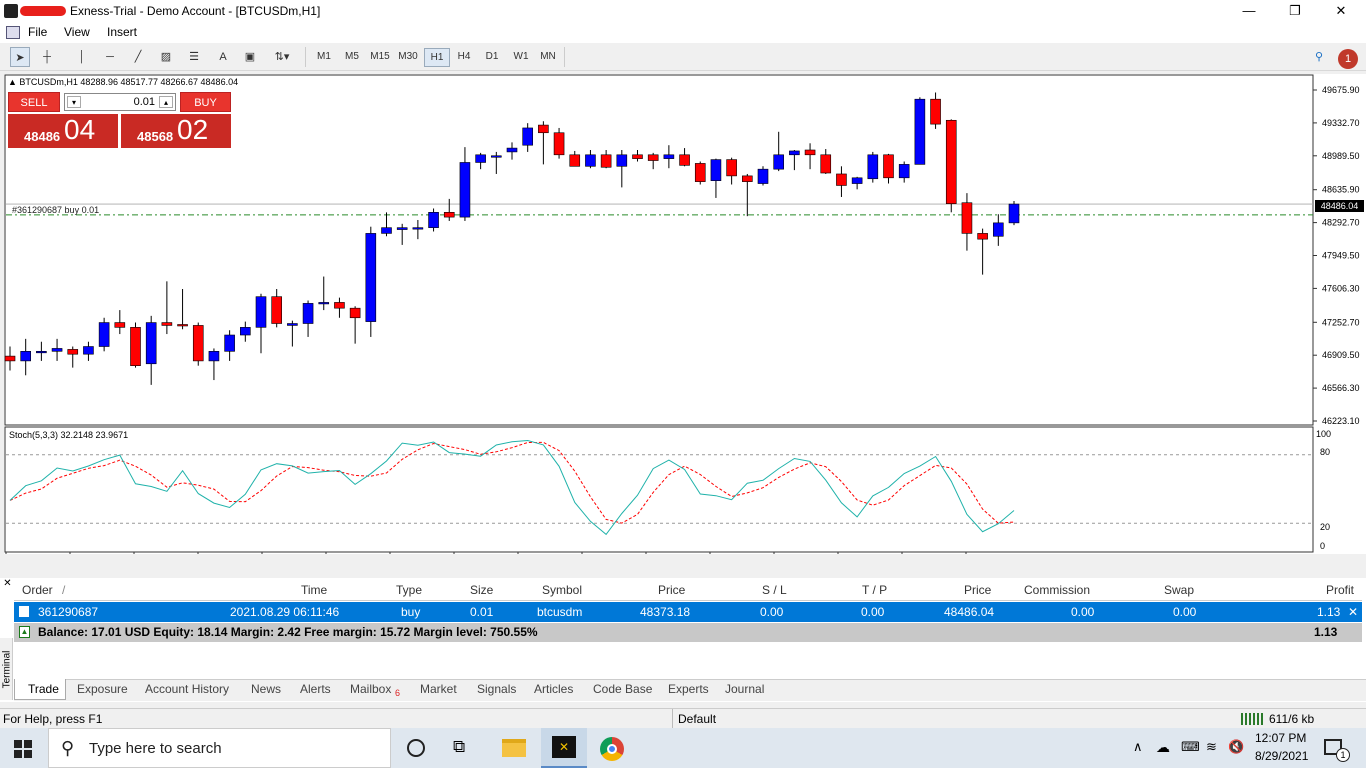 Image resolution: width=1366 pixels, height=768 pixels. What do you see at coordinates (37, 590) in the screenshot?
I see `col-order: Order` at bounding box center [37, 590].